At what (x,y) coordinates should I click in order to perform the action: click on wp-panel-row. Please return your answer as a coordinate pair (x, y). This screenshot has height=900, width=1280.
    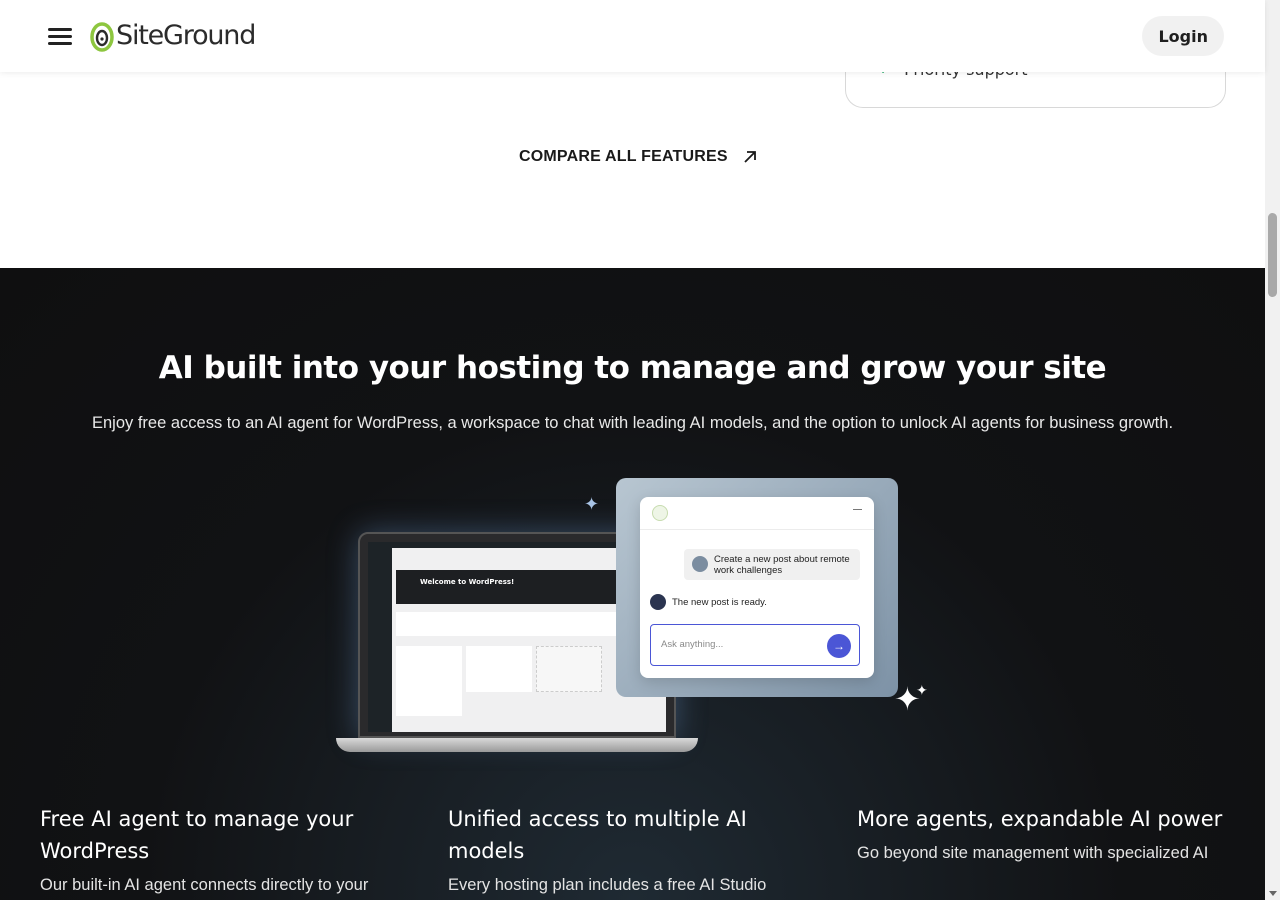
    Looking at the image, I should click on (516, 624).